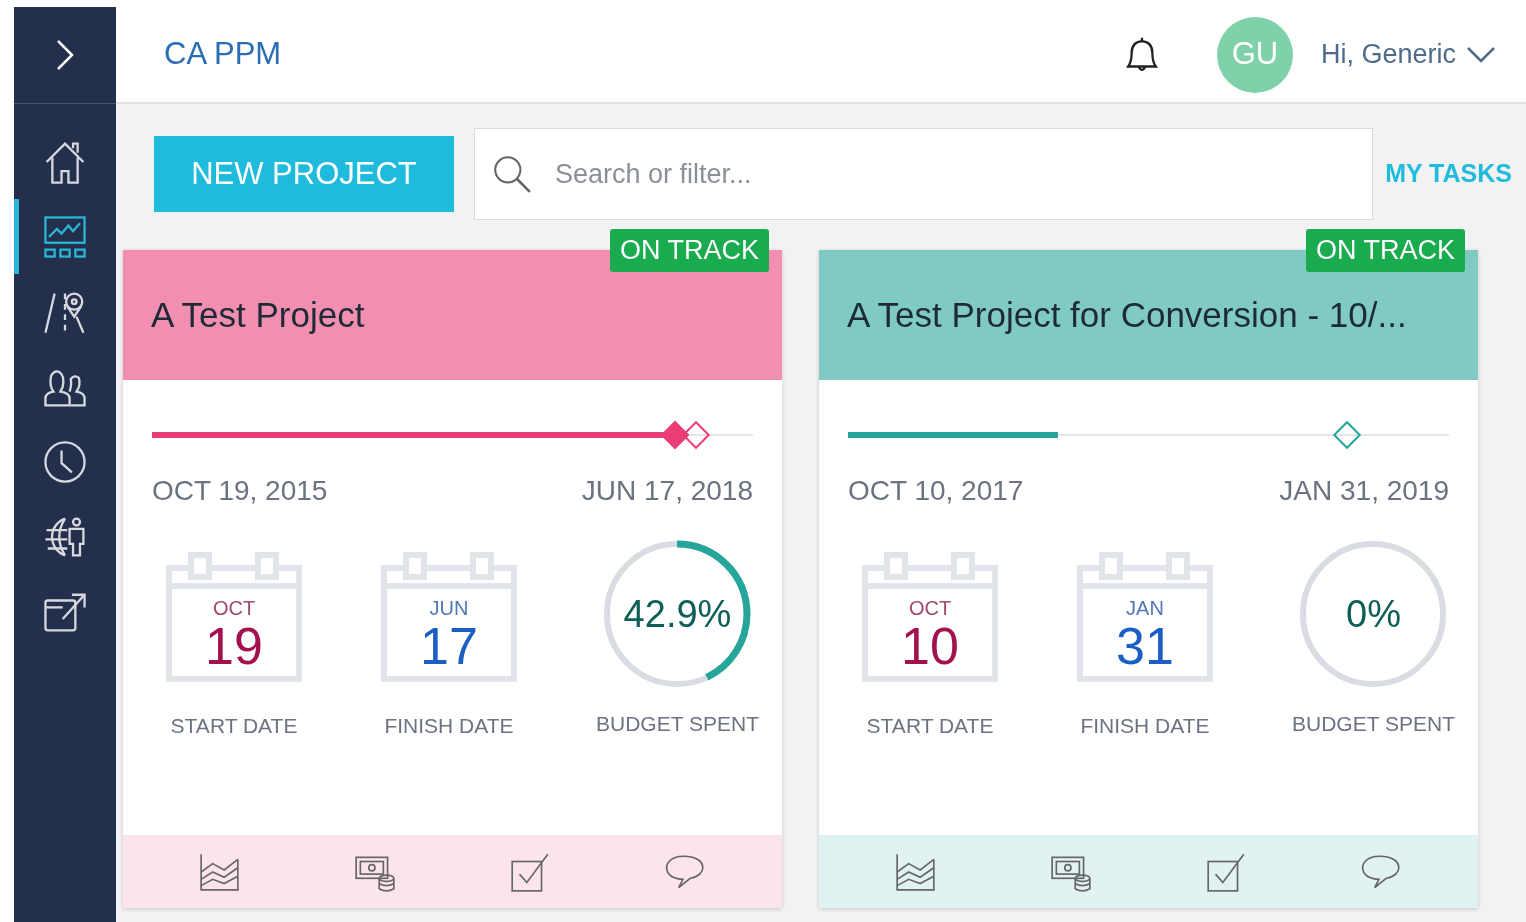 The image size is (1526, 922). I want to click on start-date: OCT 19, 2015, so click(240, 491).